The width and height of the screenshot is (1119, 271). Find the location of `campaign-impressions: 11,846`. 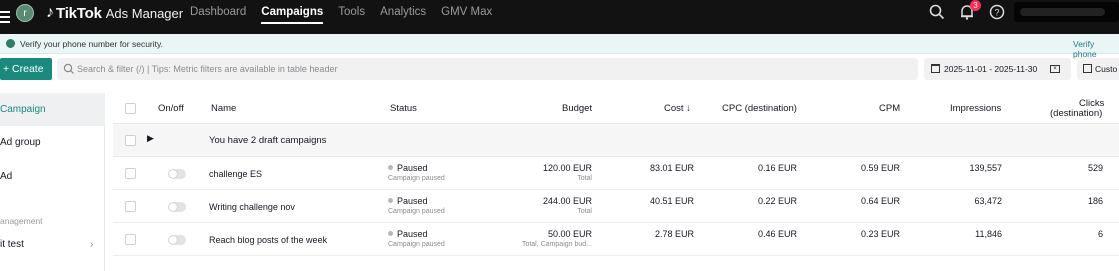

campaign-impressions: 11,846 is located at coordinates (988, 234).